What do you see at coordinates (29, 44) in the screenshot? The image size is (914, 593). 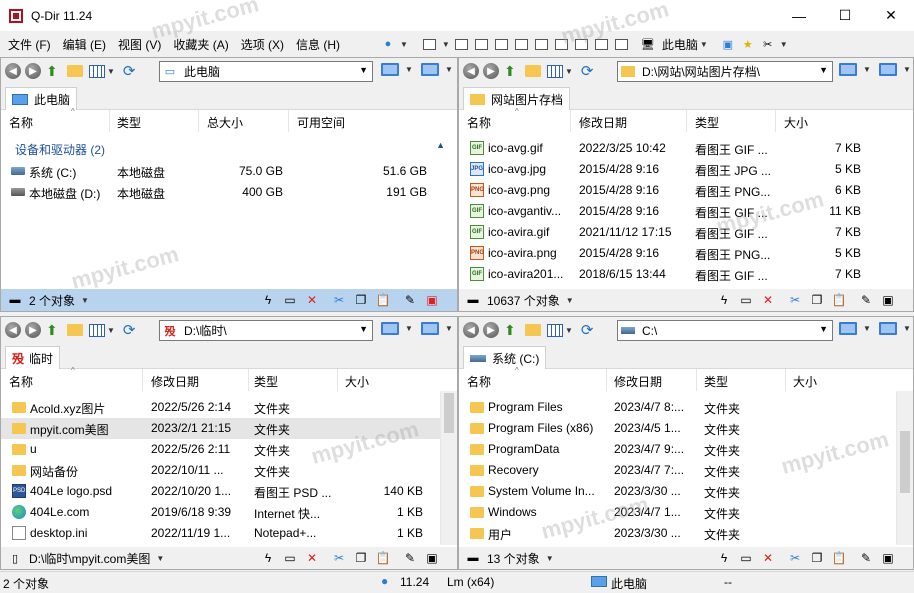 I see `menu-file: 文件 (F)` at bounding box center [29, 44].